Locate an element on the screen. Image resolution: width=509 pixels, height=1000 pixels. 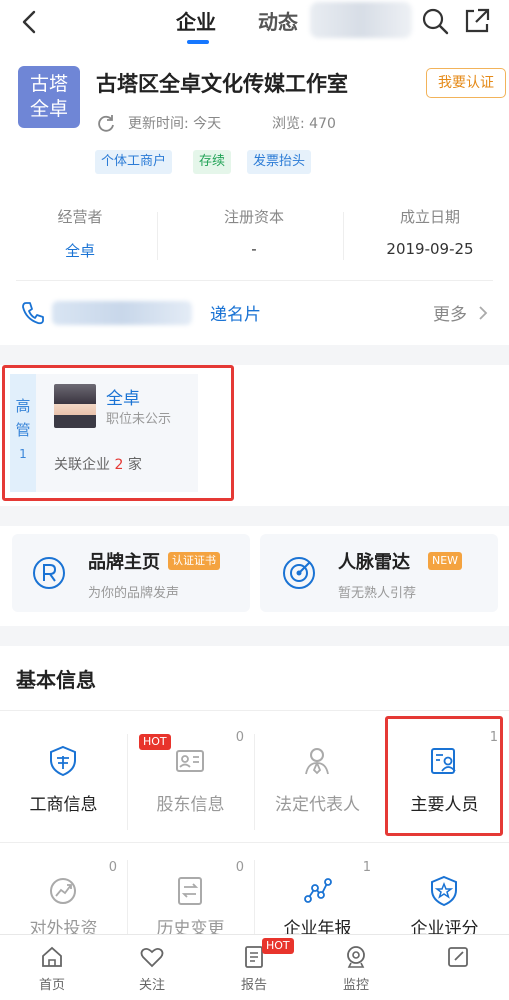
brand-title: 品牌主页 is located at coordinates (124, 562).